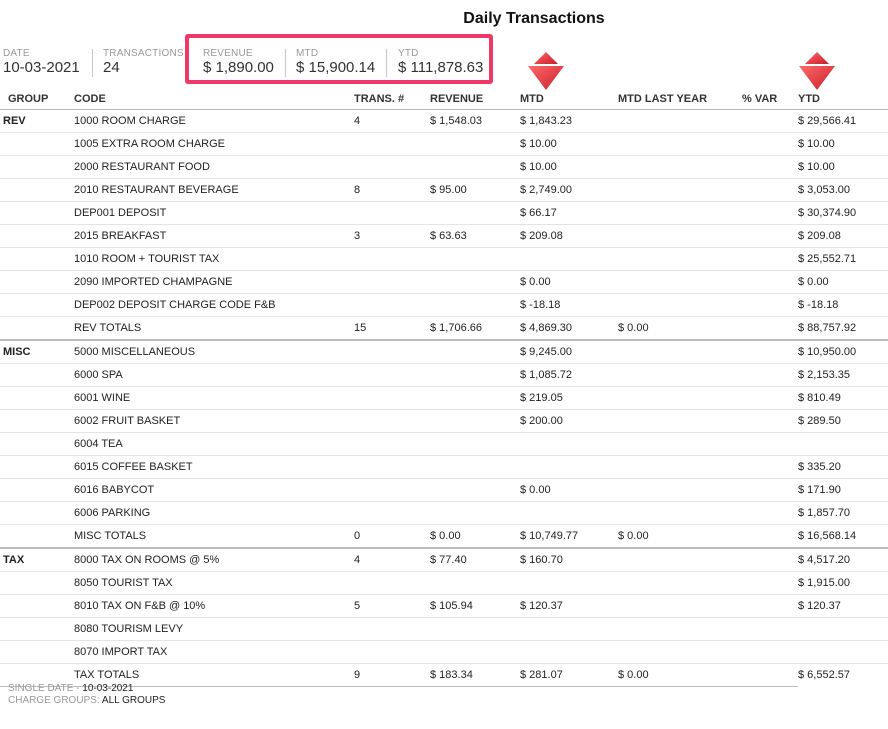  Describe the element at coordinates (214, 375) in the screenshot. I see `cell-code: 6000 SPA` at that location.